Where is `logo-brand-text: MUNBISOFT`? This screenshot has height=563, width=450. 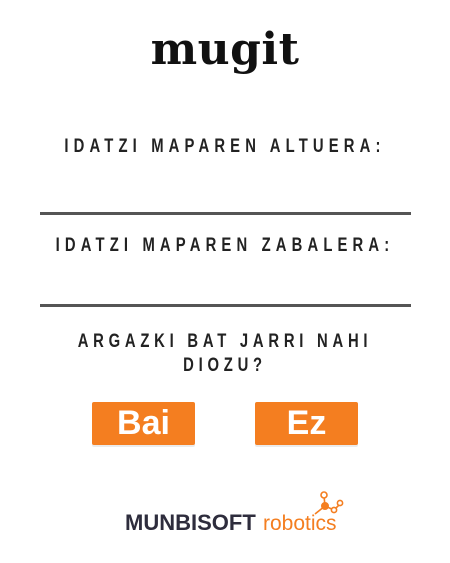 logo-brand-text: MUNBISOFT is located at coordinates (190, 522).